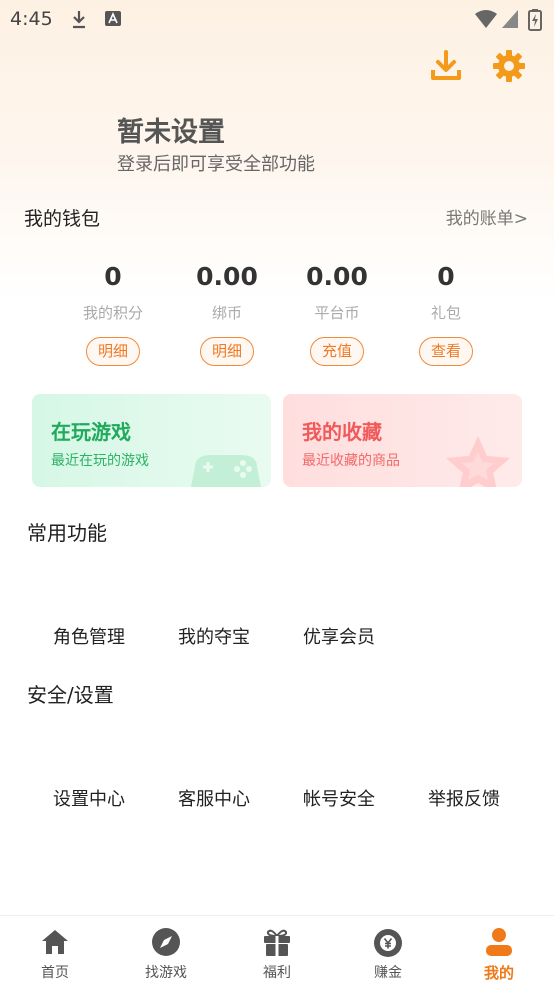 This screenshot has width=554, height=985. I want to click on card-title: 我的收藏, so click(342, 432).